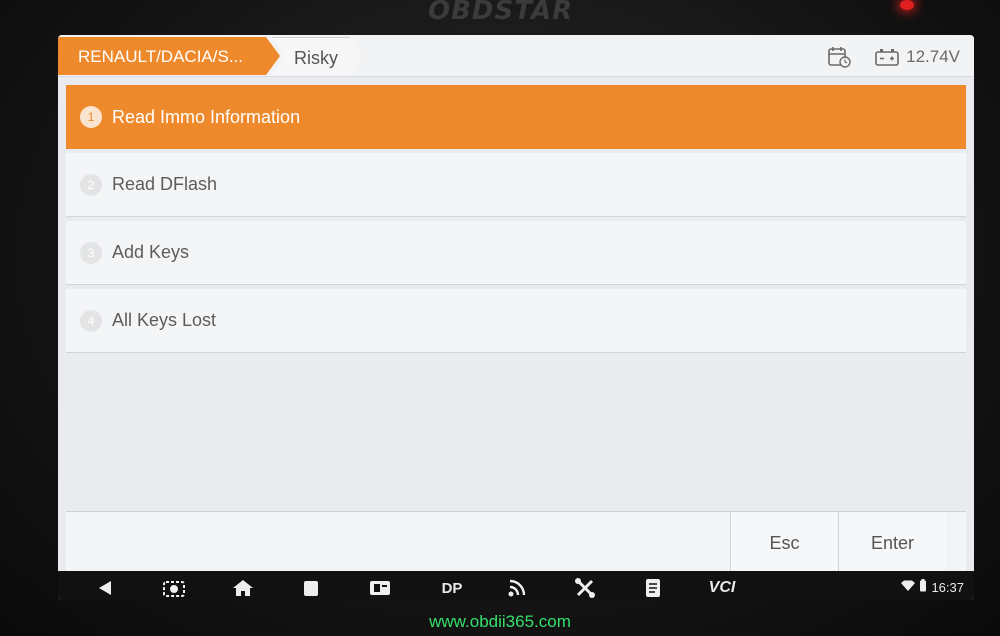 The height and width of the screenshot is (636, 1000). What do you see at coordinates (164, 320) in the screenshot?
I see `menu-item-label: All Keys Lost` at bounding box center [164, 320].